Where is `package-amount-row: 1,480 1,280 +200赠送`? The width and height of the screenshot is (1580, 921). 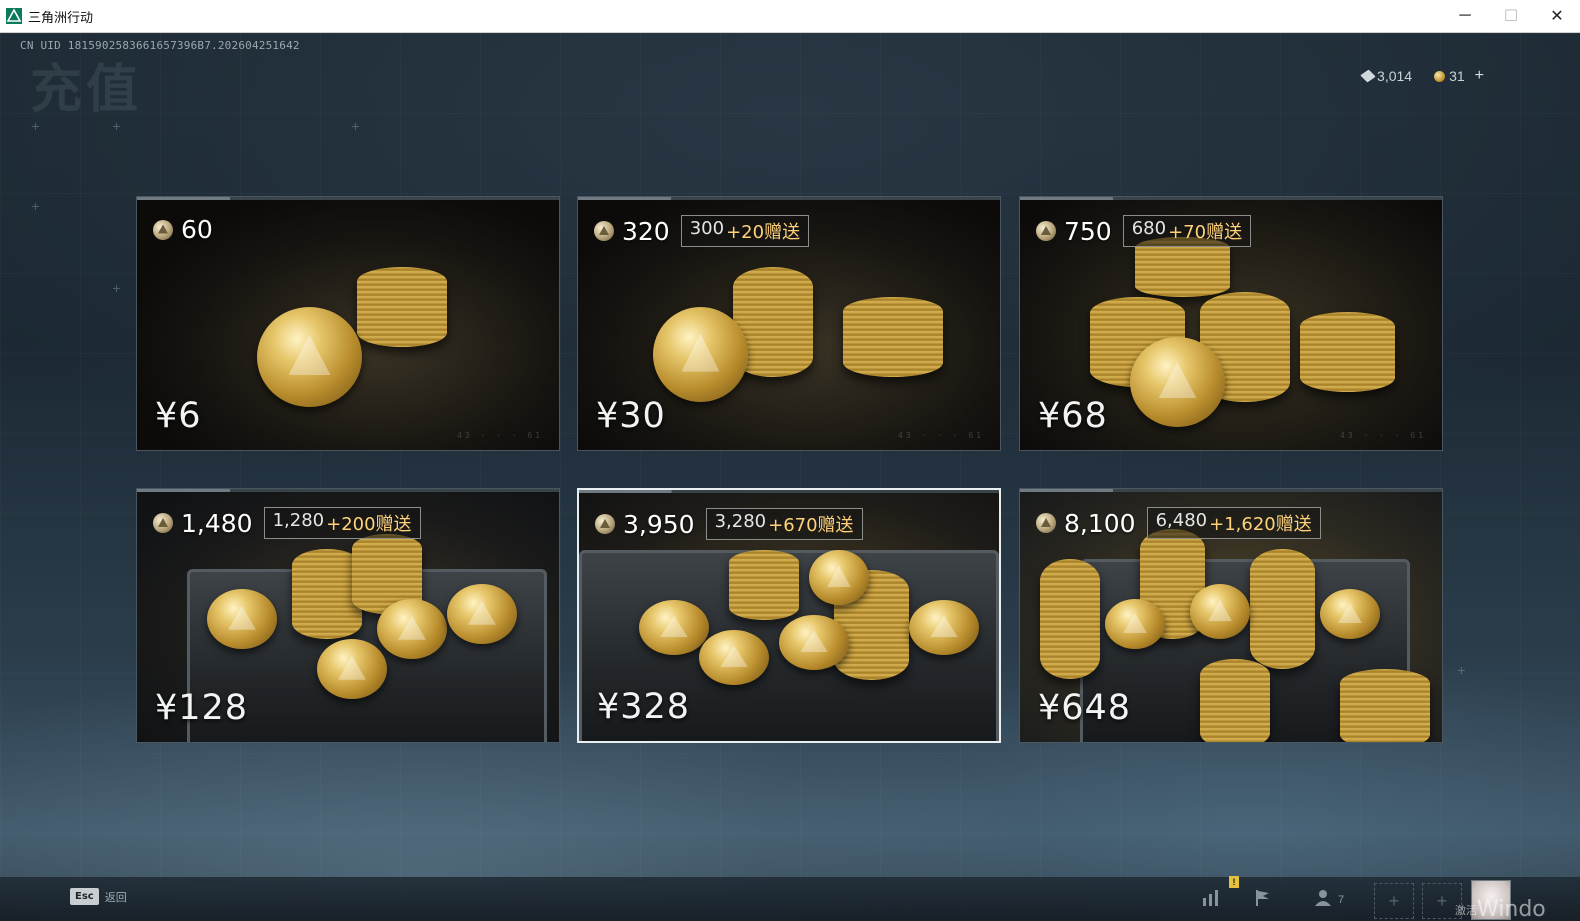 package-amount-row: 1,480 1,280 +200赠送 is located at coordinates (287, 523).